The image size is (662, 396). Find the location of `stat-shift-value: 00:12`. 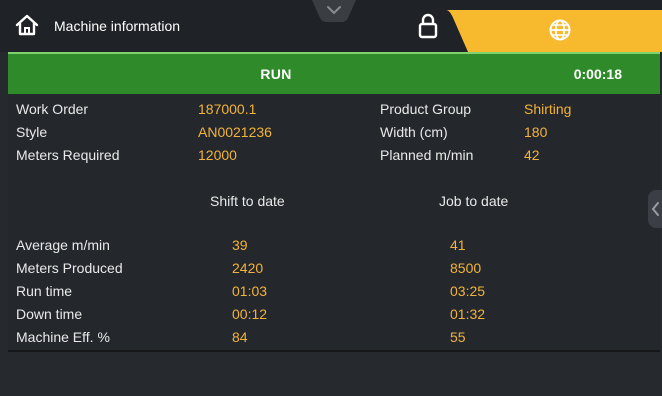

stat-shift-value: 00:12 is located at coordinates (250, 314).